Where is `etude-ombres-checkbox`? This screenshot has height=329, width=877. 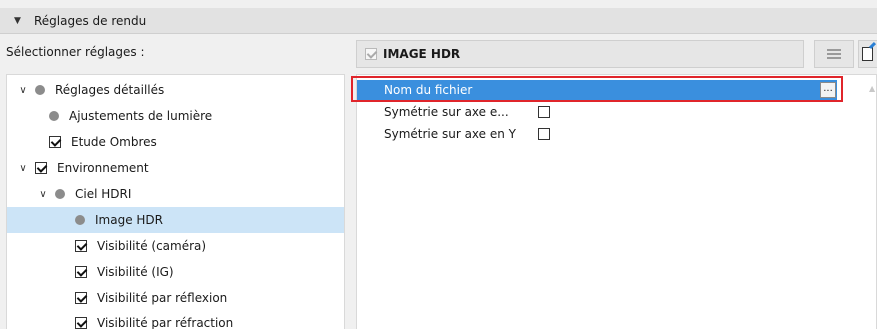 etude-ombres-checkbox is located at coordinates (55, 142).